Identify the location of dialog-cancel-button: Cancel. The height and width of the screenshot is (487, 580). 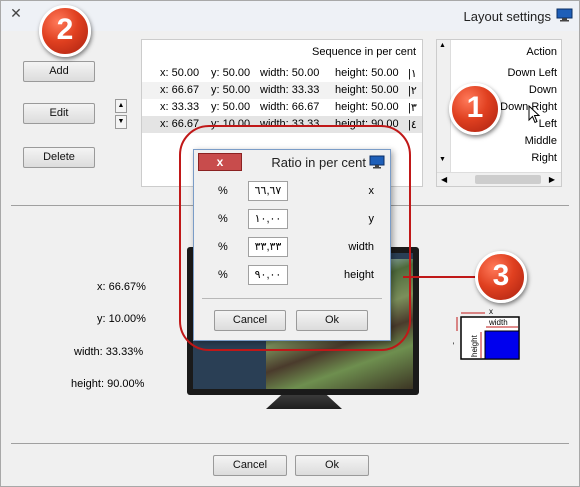
(250, 320).